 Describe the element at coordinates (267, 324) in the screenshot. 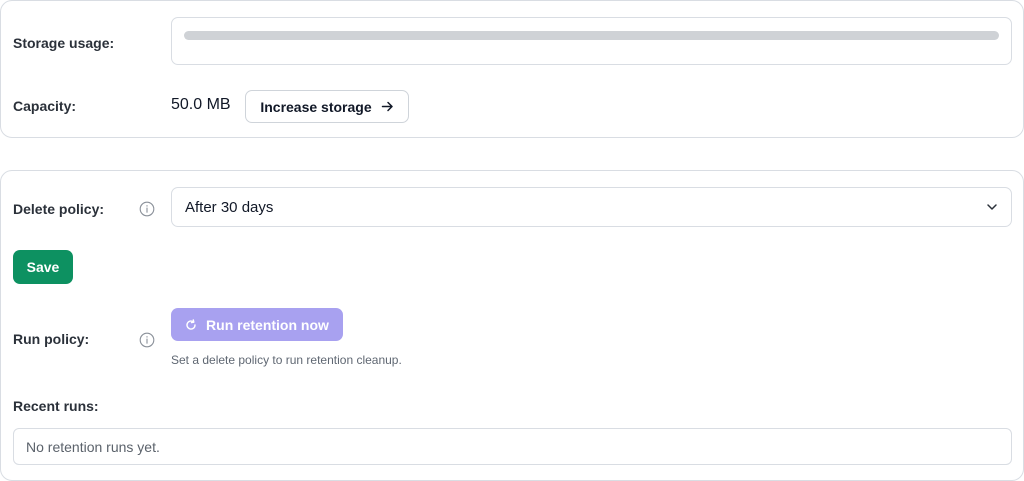

I see `run-retention-label: Run retention now` at that location.